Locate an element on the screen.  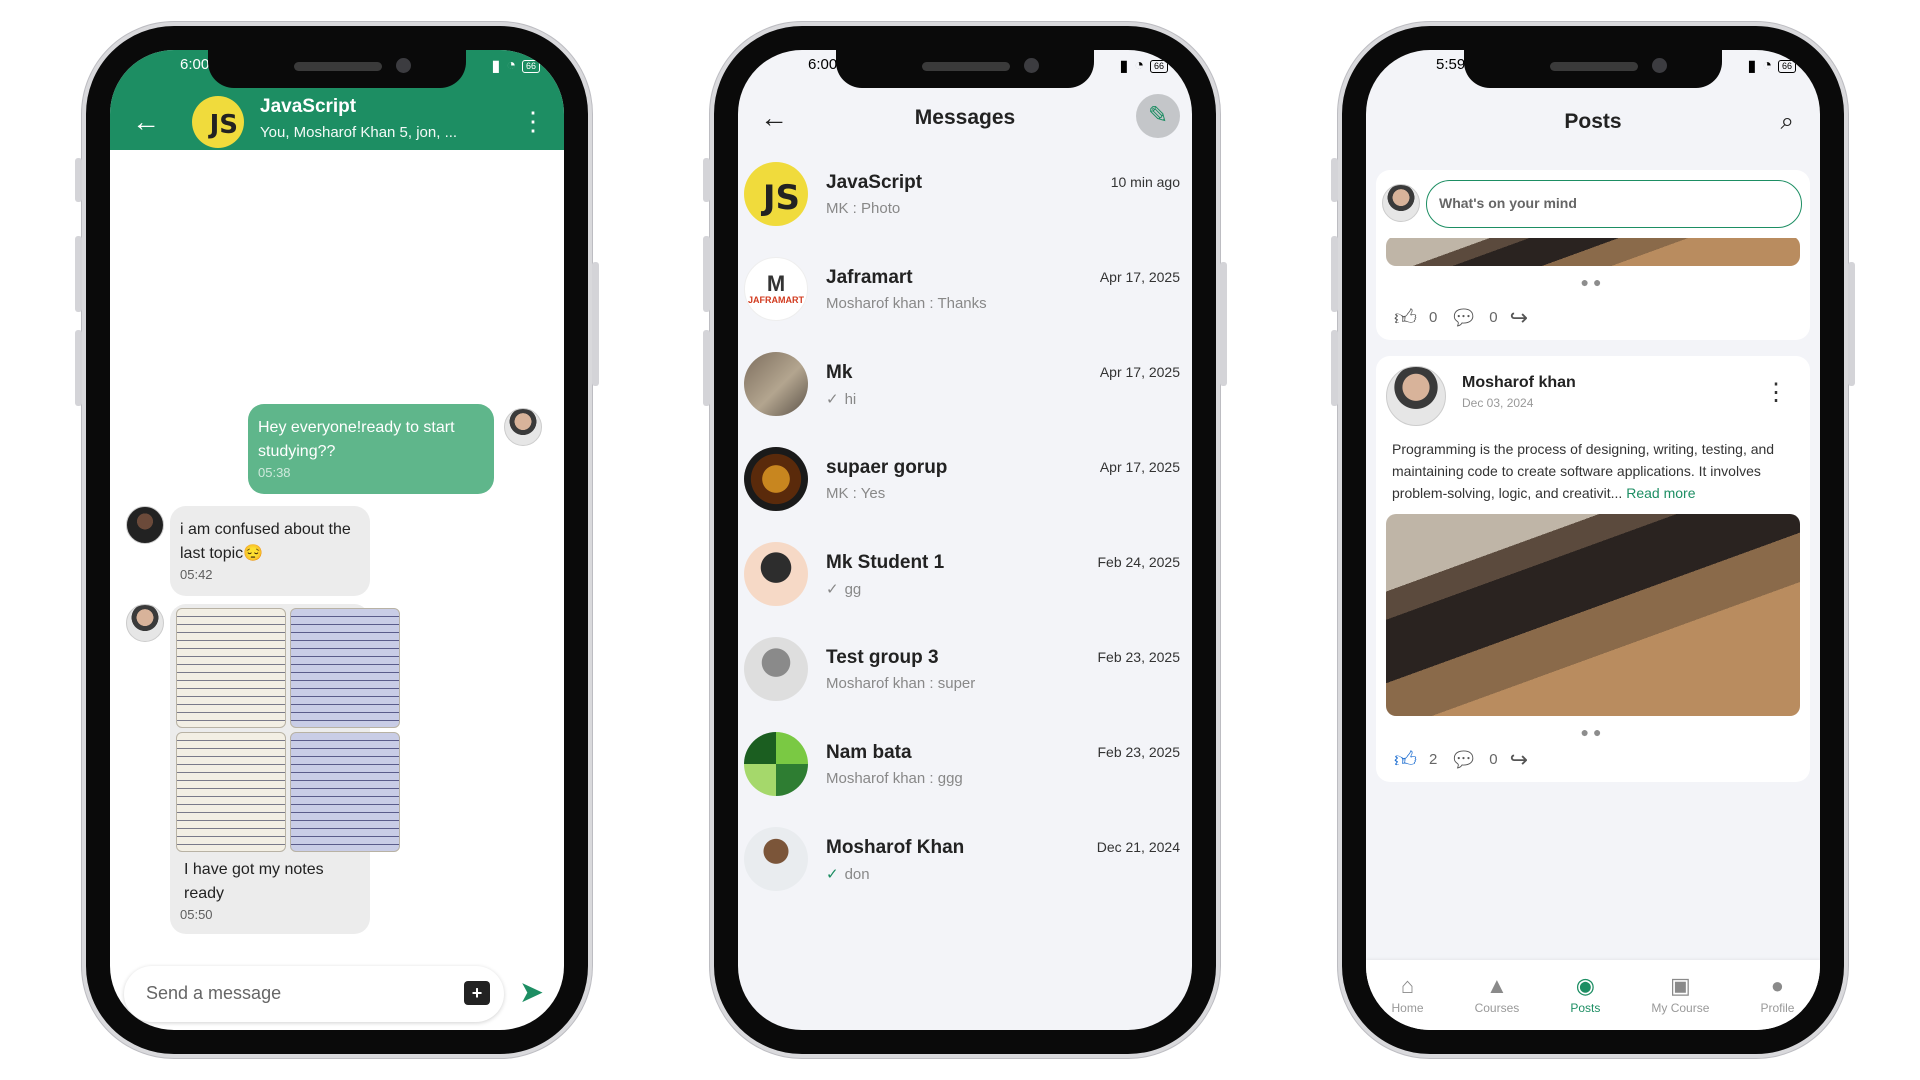
page-title: Posts is located at coordinates (1593, 121).